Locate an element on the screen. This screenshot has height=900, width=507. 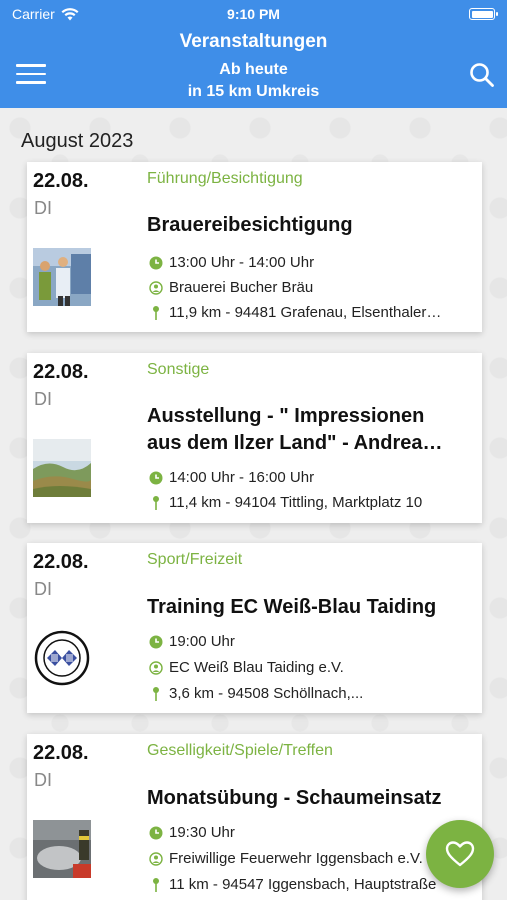
event-location-row: 11 km - 94547 Iggensbach, Hauptstraße is located at coordinates (312, 884).